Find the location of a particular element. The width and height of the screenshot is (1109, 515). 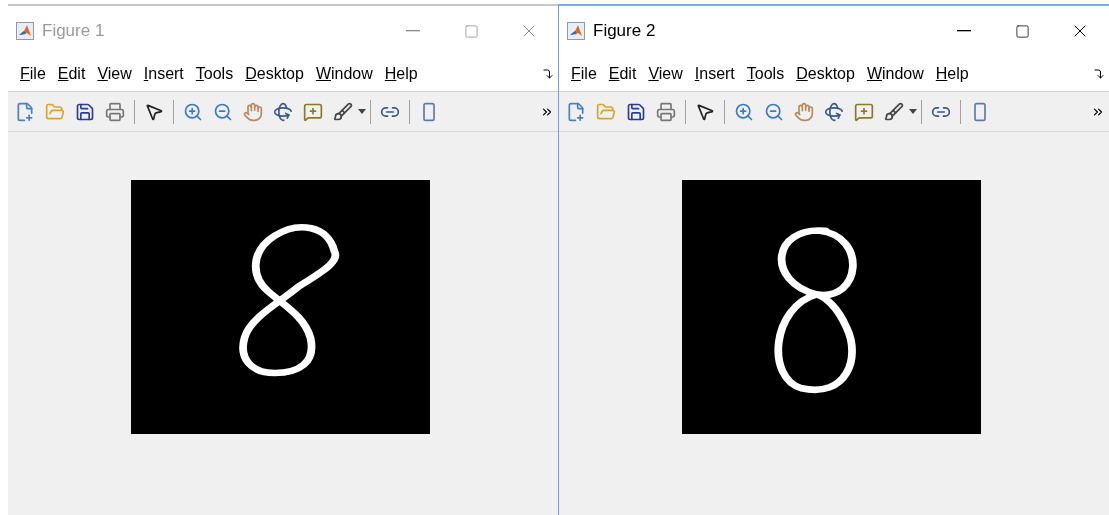

window-title: Figure 2 is located at coordinates (624, 31).